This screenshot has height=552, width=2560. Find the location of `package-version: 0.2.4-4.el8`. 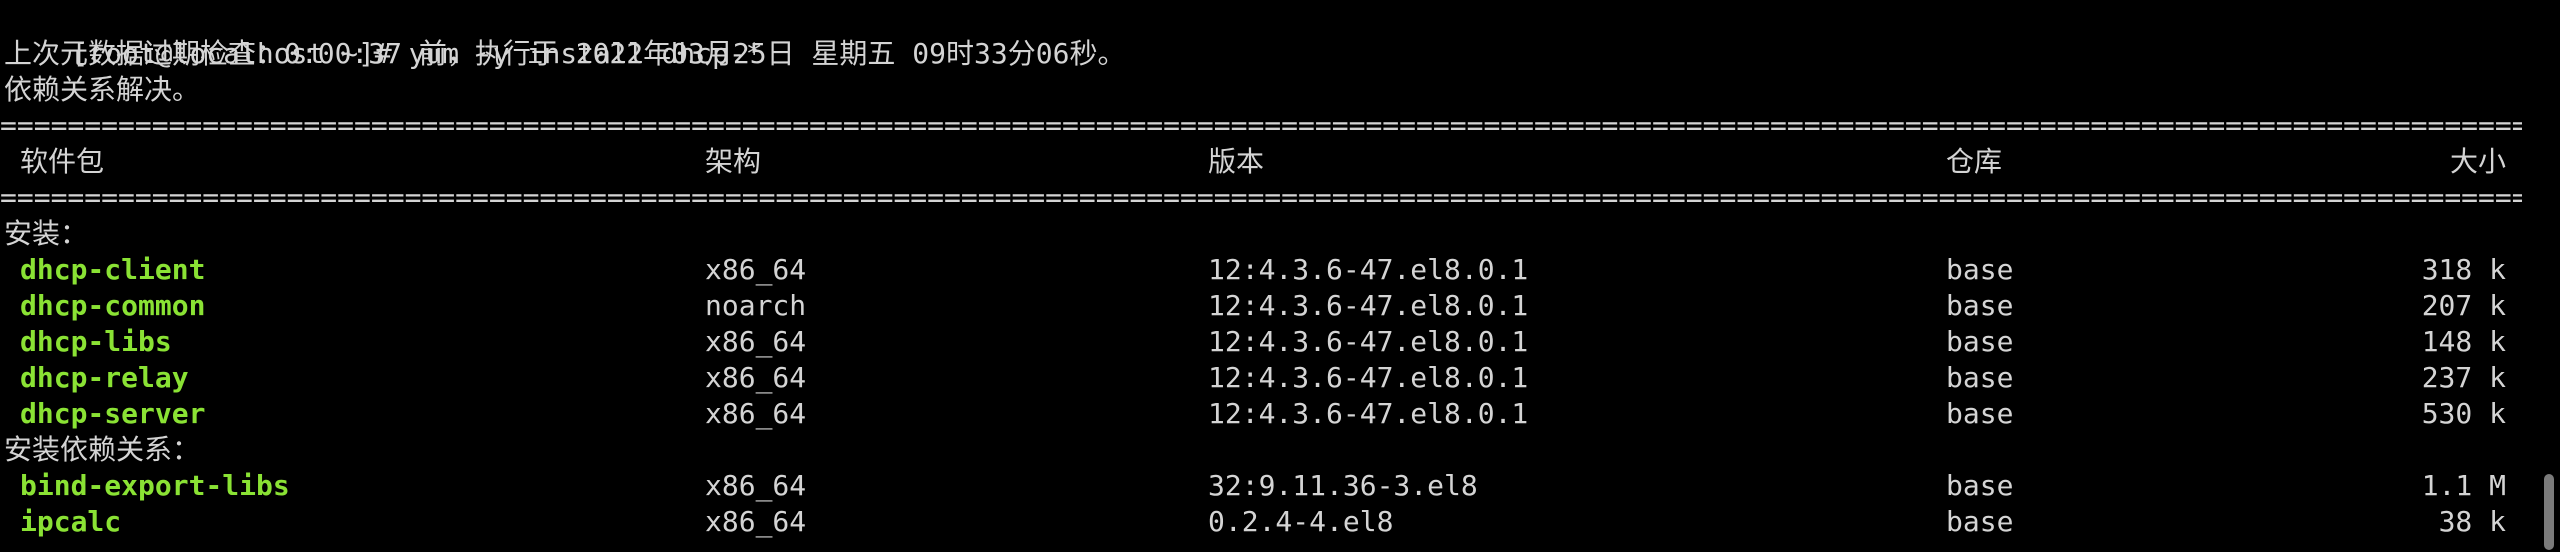

package-version: 0.2.4-4.el8 is located at coordinates (1301, 521).